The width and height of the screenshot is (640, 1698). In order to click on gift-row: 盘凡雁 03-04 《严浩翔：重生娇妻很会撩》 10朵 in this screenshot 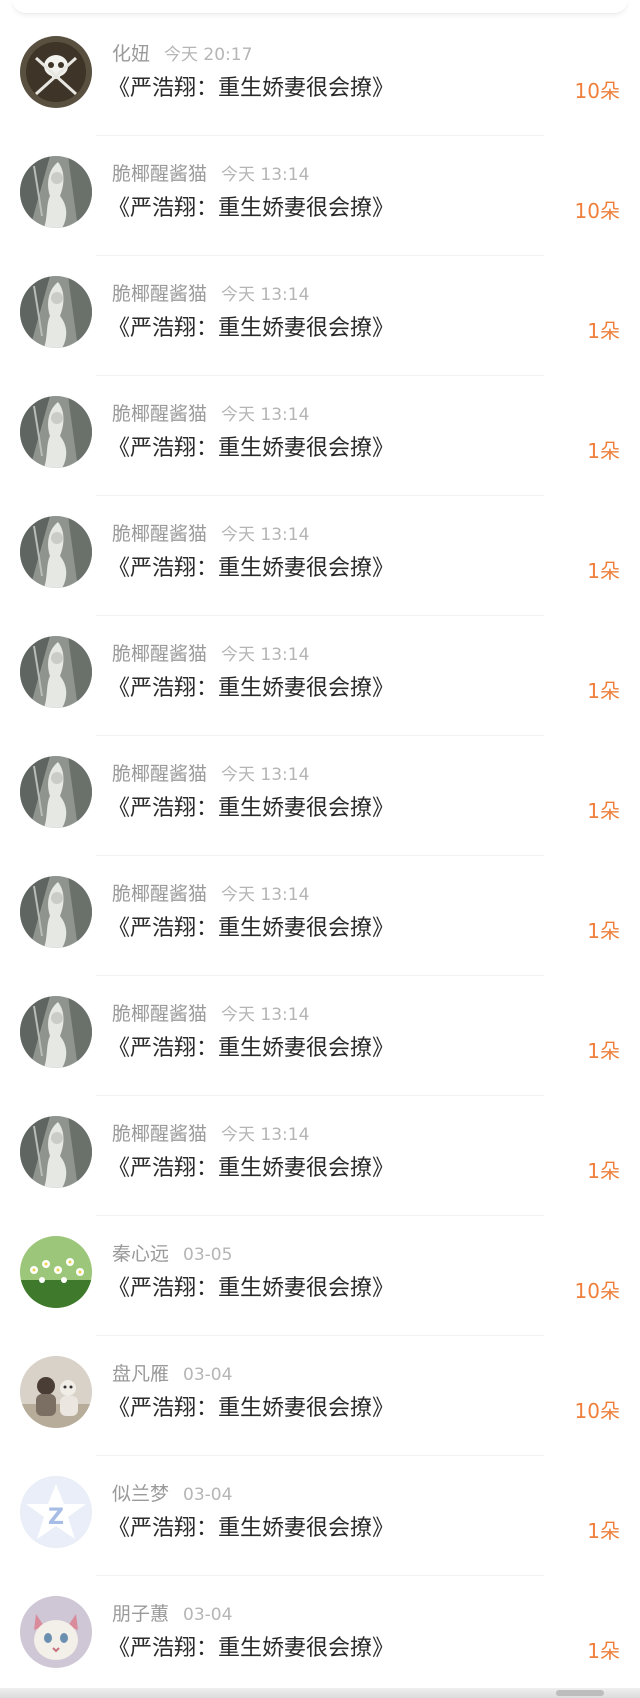, I will do `click(320, 1396)`.